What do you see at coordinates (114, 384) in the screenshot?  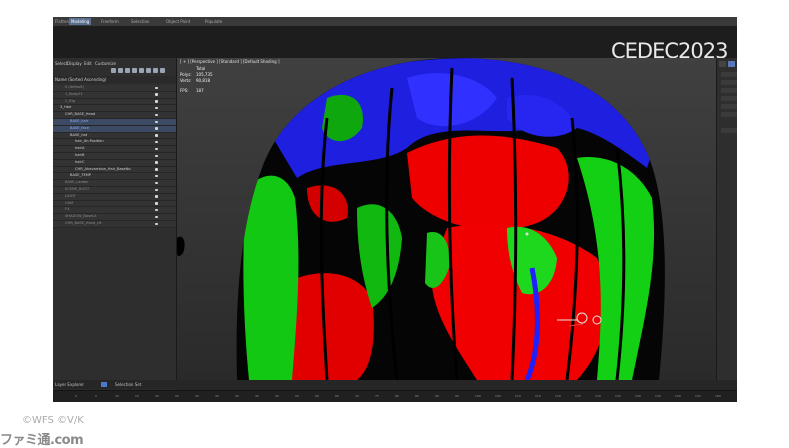 I see `explorer-footer: Layer Explorer Selection Set` at bounding box center [114, 384].